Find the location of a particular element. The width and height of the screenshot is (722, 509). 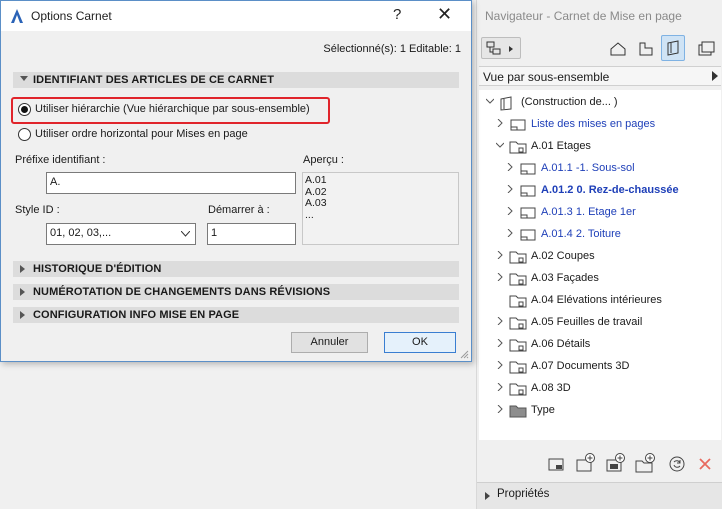

tree-item-subset: A.08 3D is located at coordinates (599, 389).